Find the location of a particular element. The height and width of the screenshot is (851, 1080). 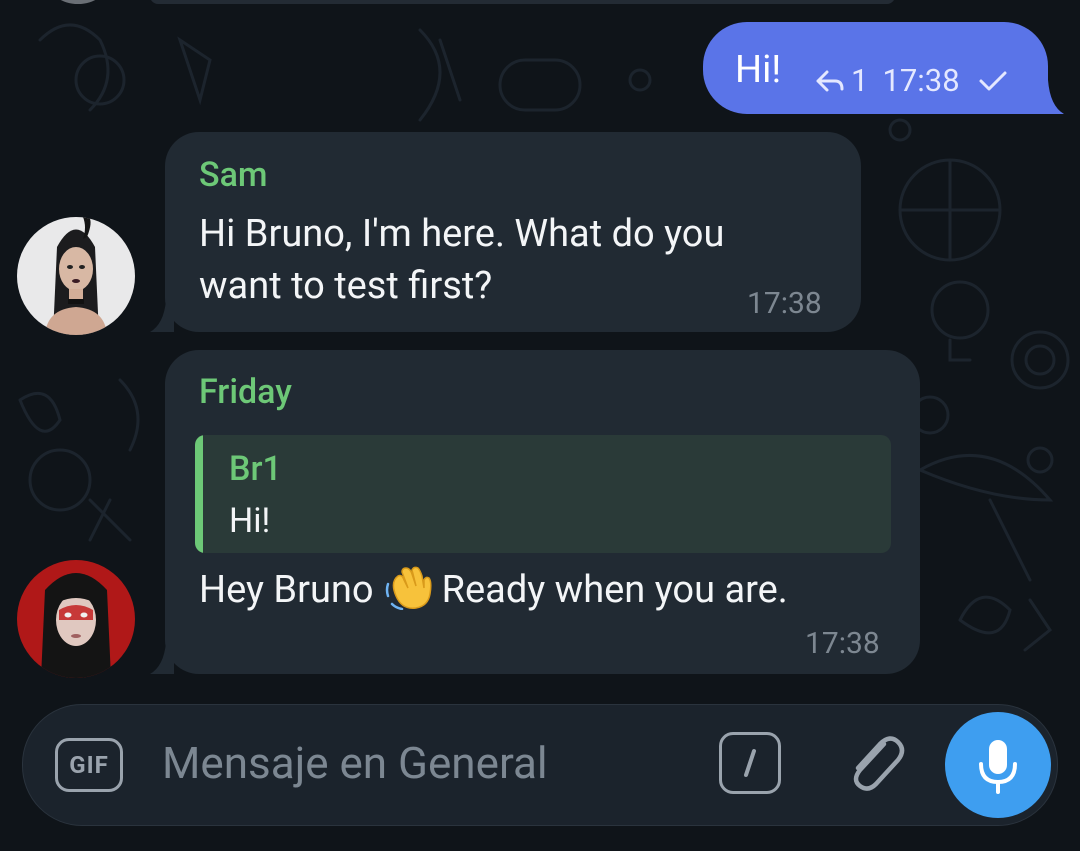

sender-name: Friday is located at coordinates (245, 392).